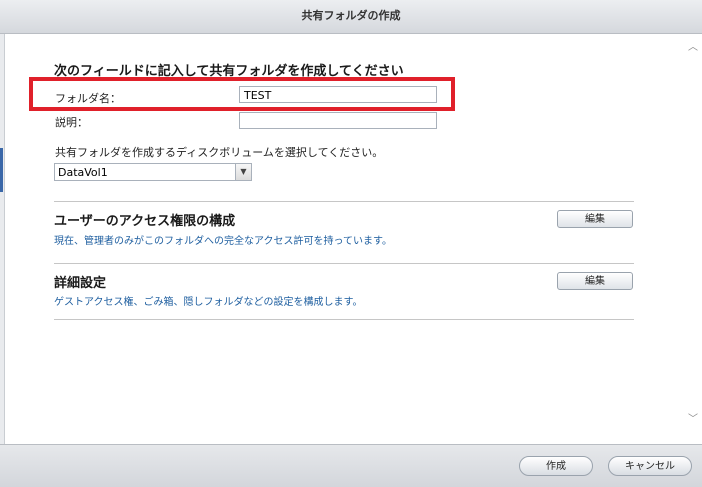  I want to click on chevron-down-icon: ﹀, so click(693, 420).